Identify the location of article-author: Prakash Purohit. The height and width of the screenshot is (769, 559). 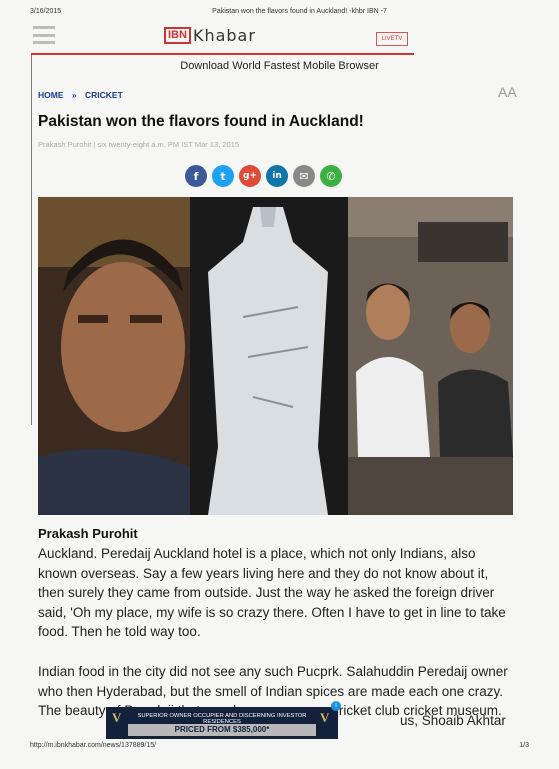
(88, 533).